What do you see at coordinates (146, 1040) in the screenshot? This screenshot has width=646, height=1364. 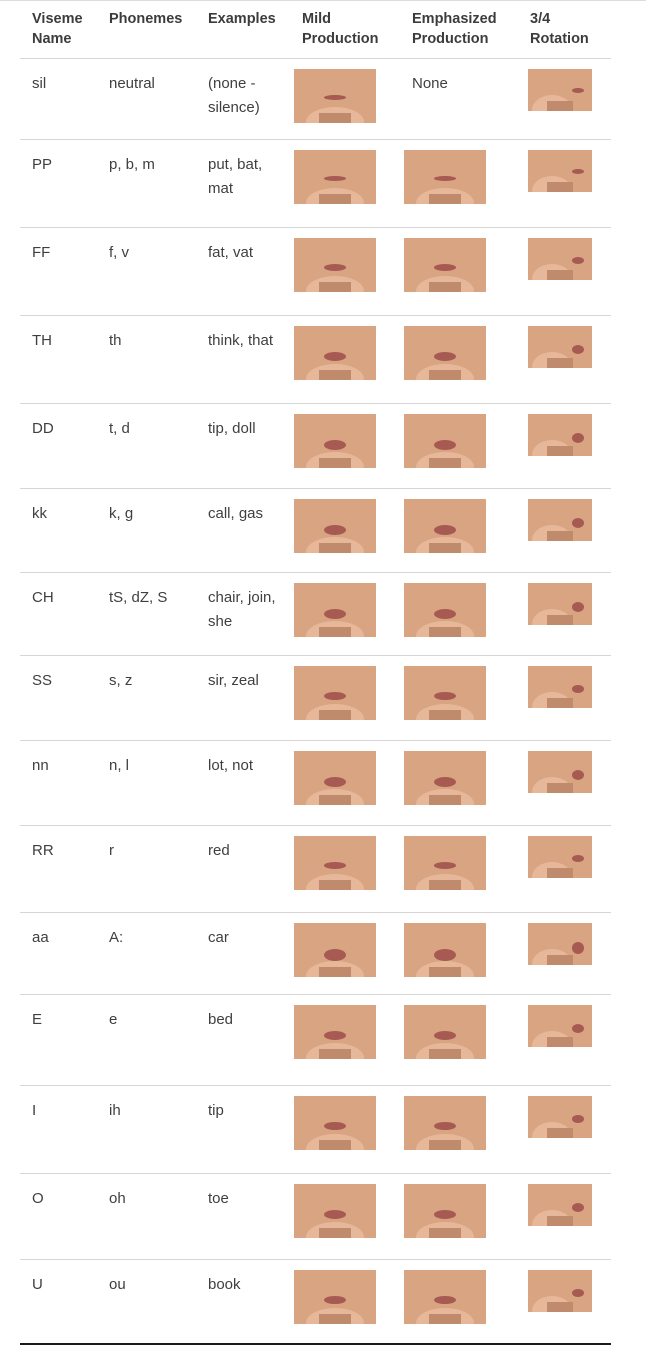 I see `viseme-phonemes: e` at bounding box center [146, 1040].